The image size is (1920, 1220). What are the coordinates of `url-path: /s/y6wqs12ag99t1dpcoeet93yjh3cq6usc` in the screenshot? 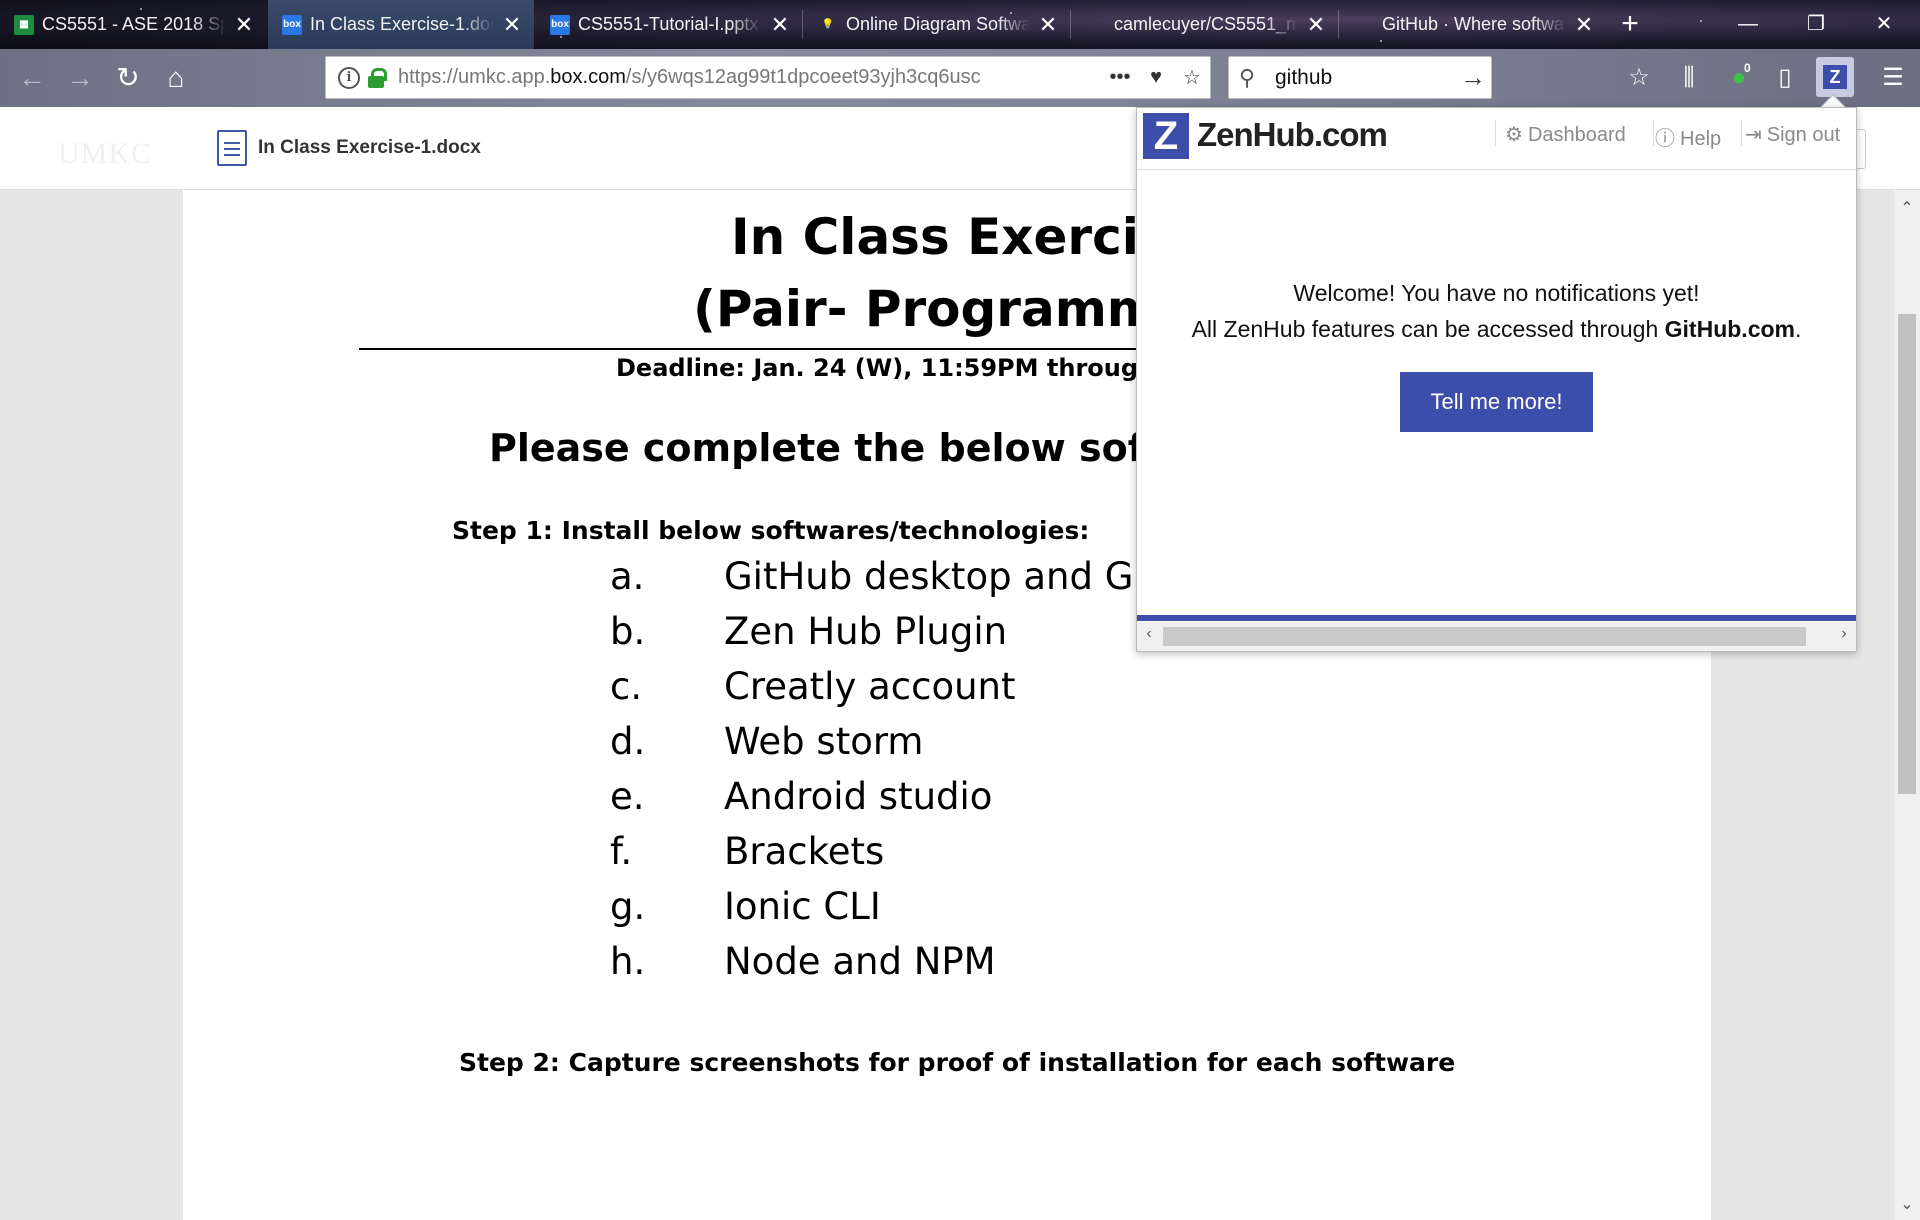 It's located at (803, 77).